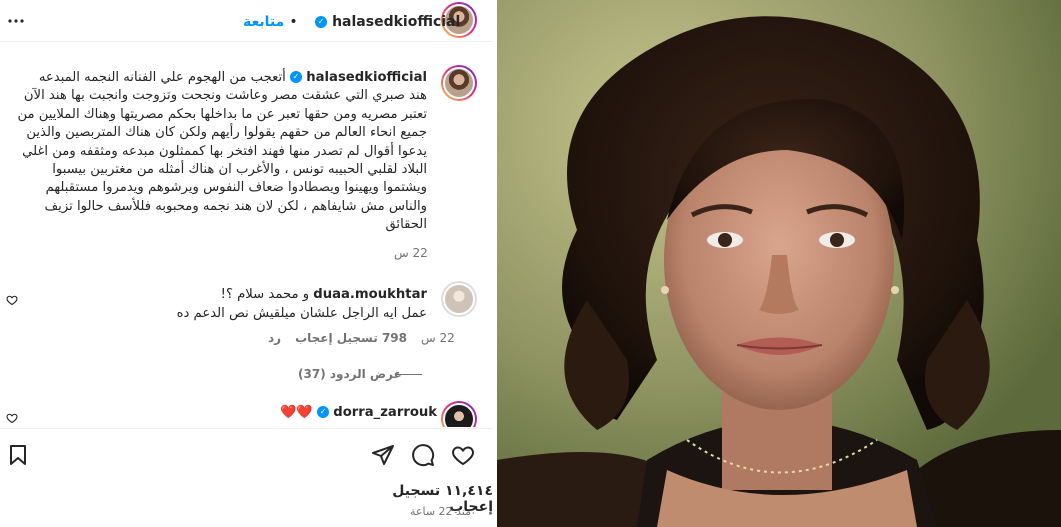 The height and width of the screenshot is (527, 1061). What do you see at coordinates (459, 83) in the screenshot?
I see `caption-avatar` at bounding box center [459, 83].